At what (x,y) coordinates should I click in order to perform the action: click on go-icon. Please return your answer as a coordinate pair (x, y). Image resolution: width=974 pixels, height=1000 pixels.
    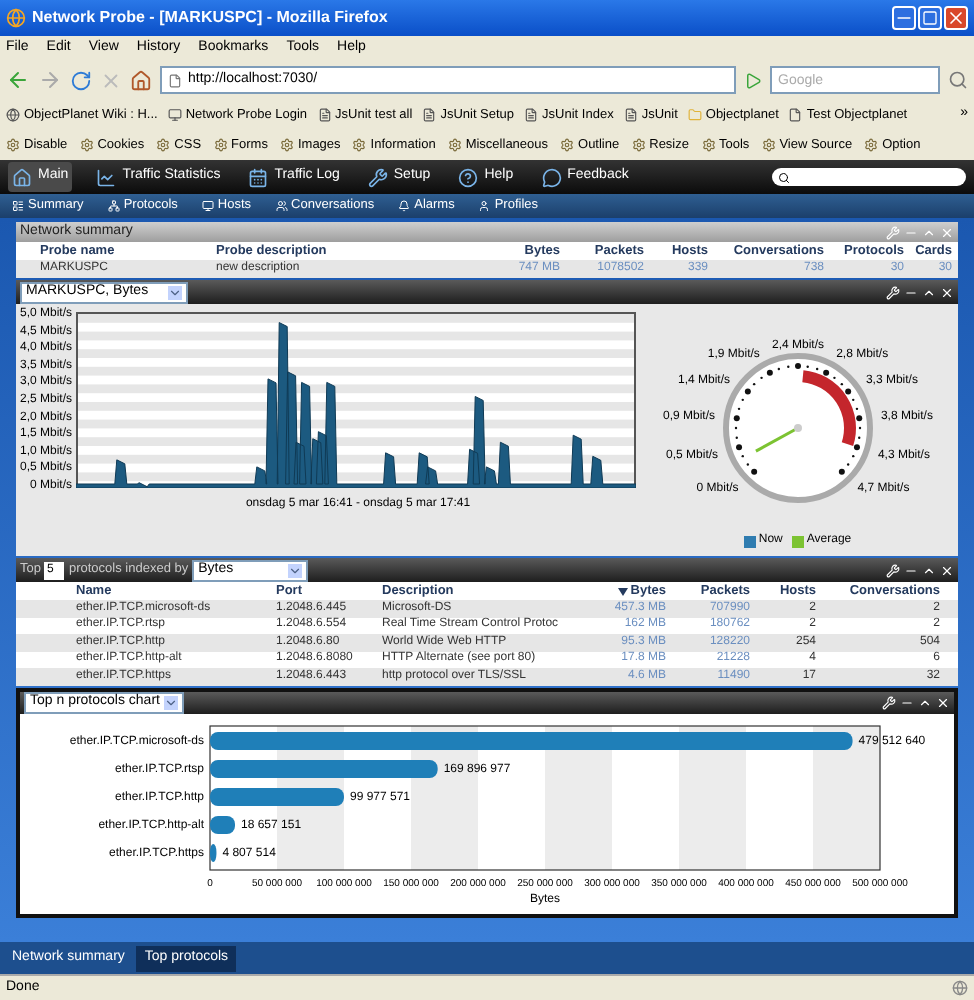
    Looking at the image, I should click on (753, 80).